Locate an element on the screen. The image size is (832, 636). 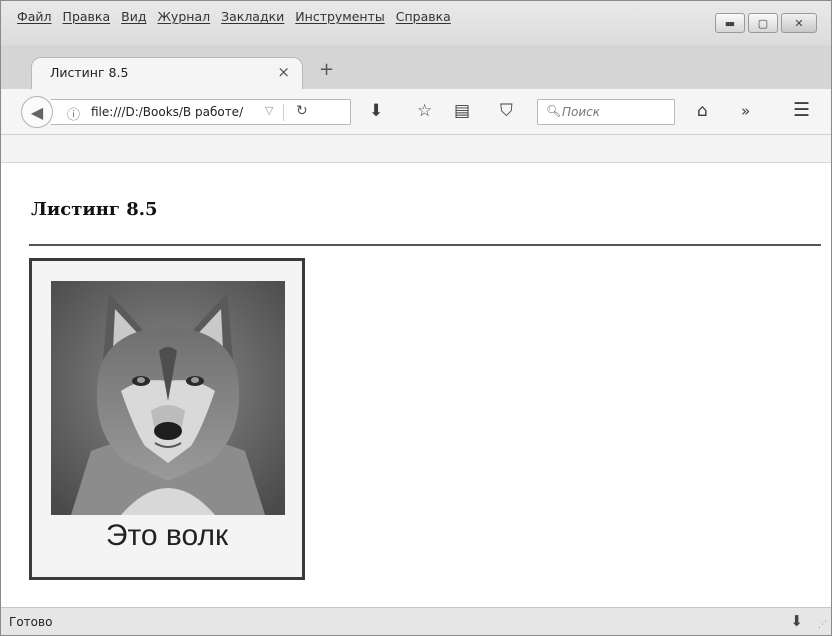
pocket-icon: ⛉ is located at coordinates (506, 111).